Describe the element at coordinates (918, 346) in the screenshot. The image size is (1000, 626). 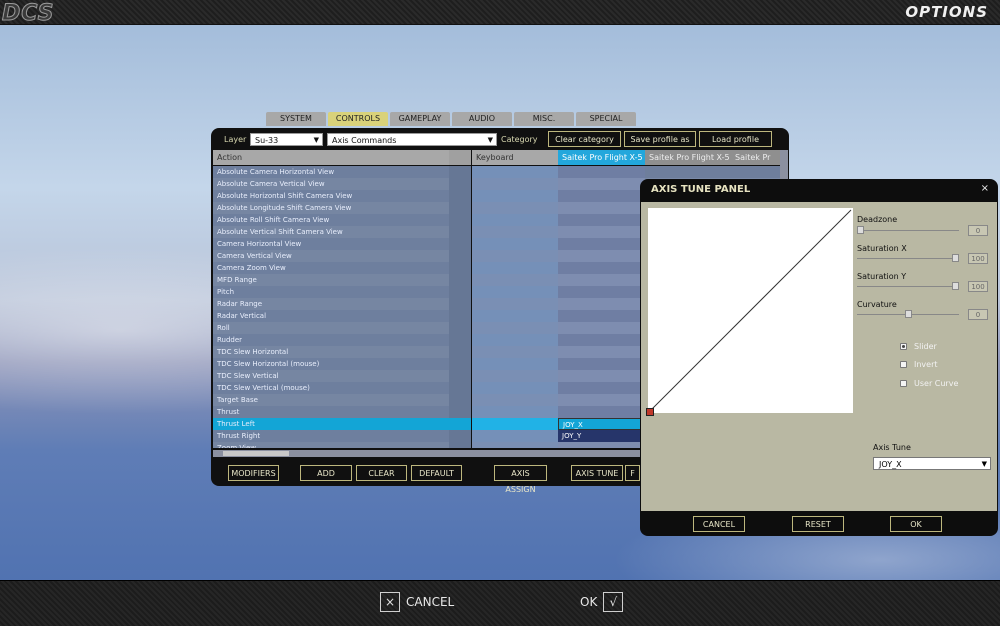
I see `option-slider: Slider` at that location.